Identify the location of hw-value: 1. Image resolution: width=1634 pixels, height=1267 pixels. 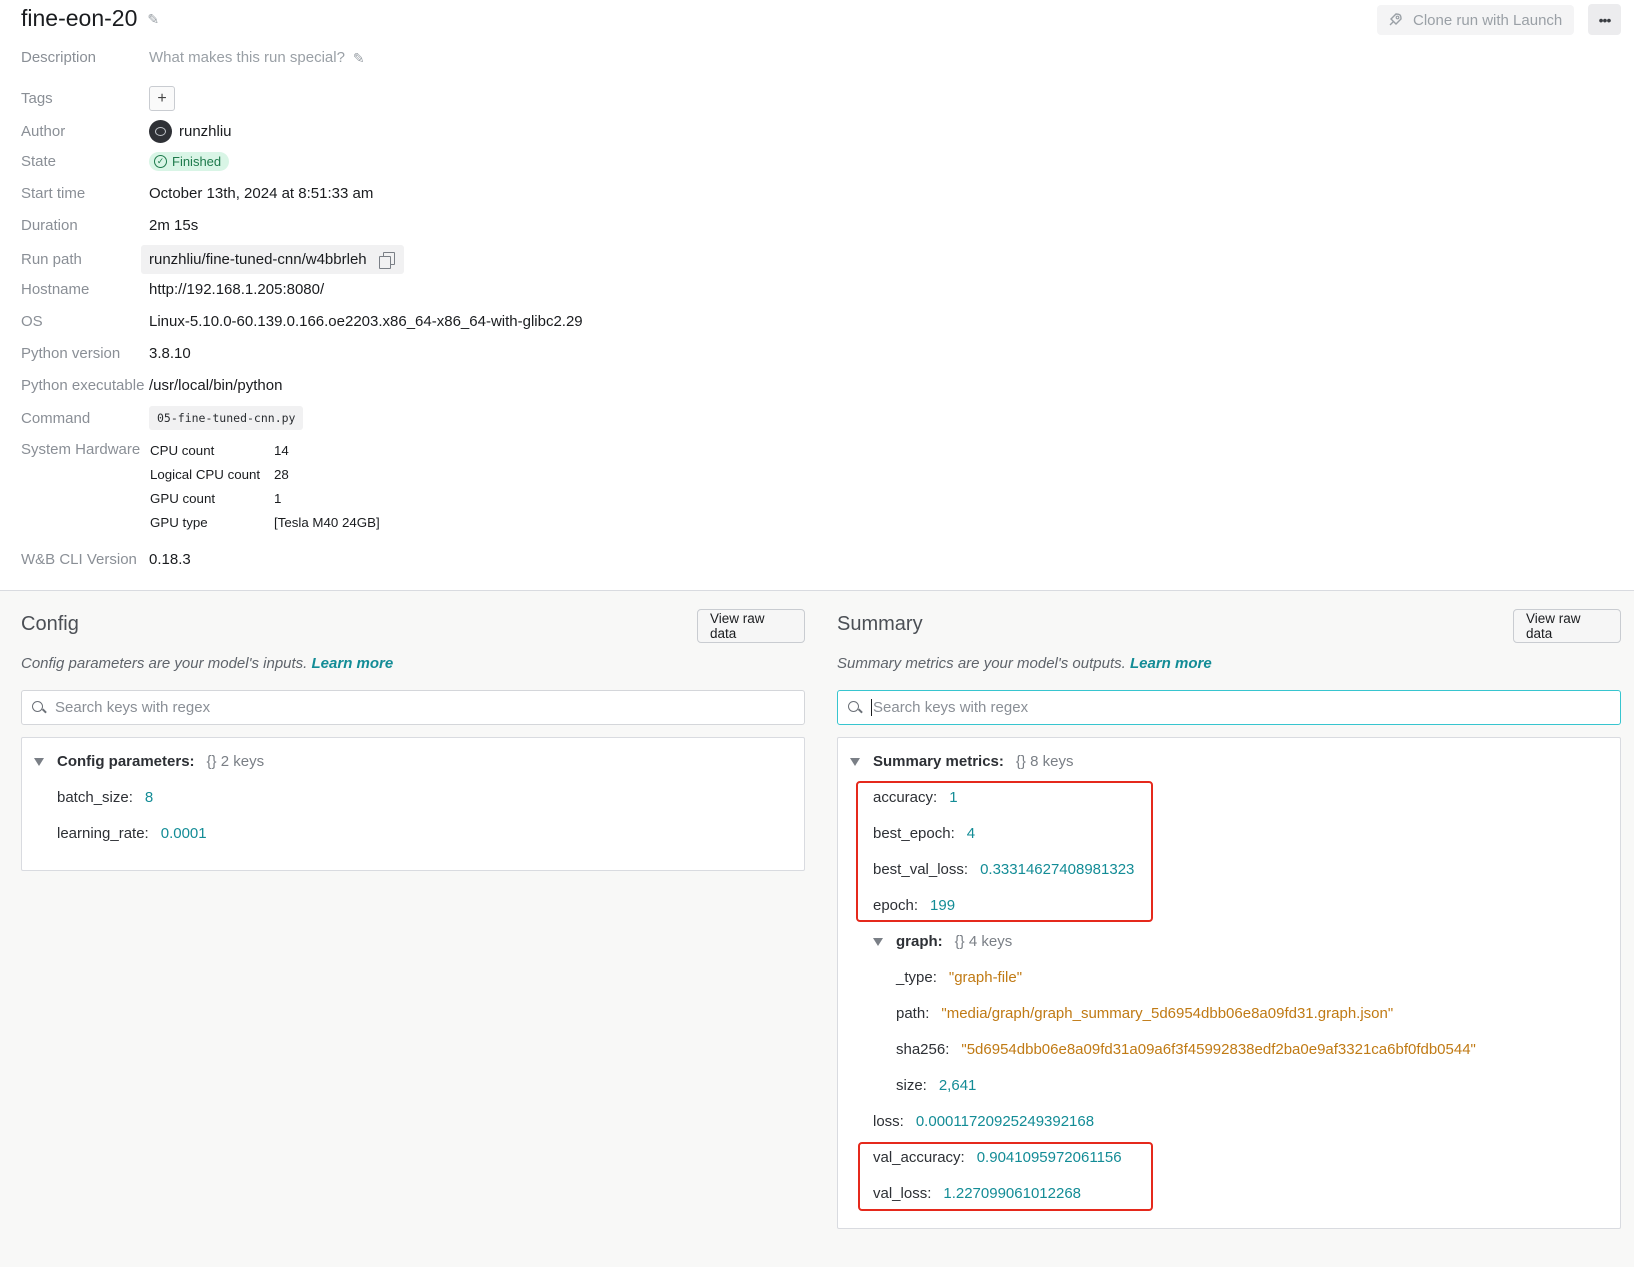
(278, 498).